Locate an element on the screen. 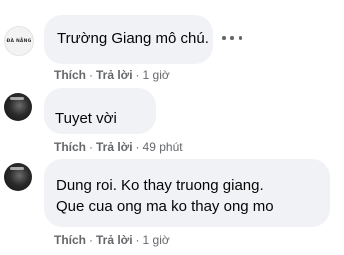 This screenshot has height=255, width=344. more-options-icon is located at coordinates (232, 38).